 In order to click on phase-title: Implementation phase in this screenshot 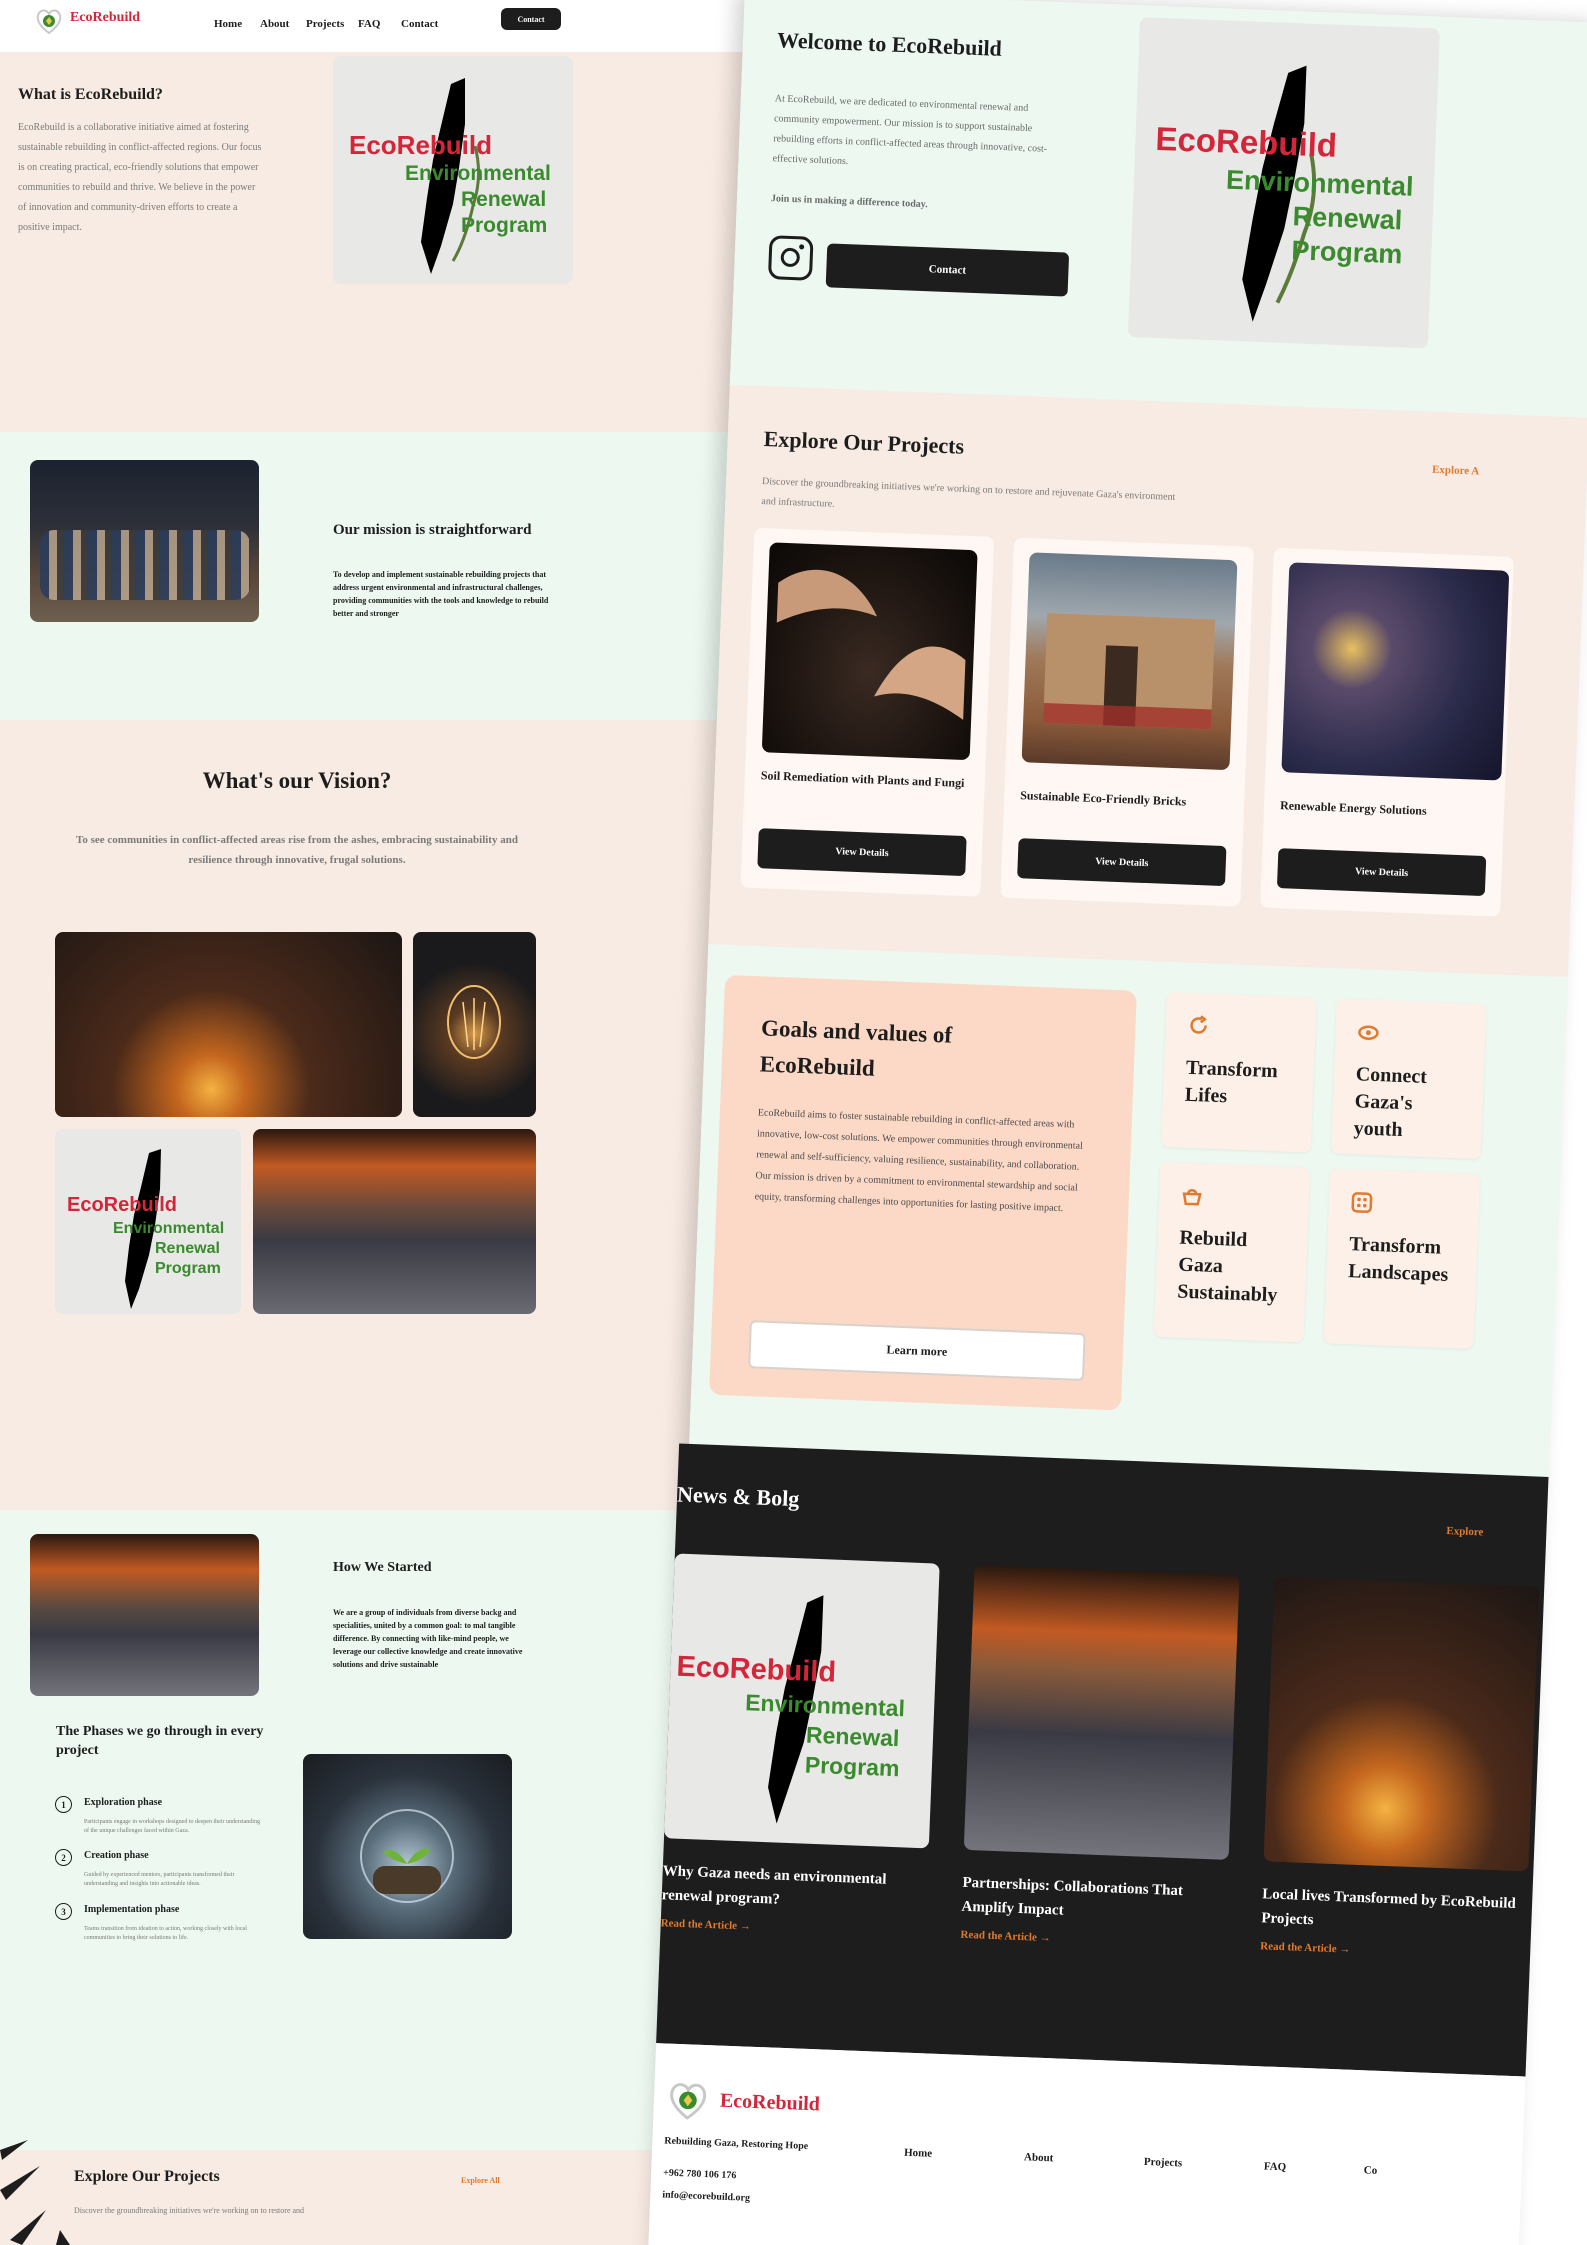, I will do `click(132, 1909)`.